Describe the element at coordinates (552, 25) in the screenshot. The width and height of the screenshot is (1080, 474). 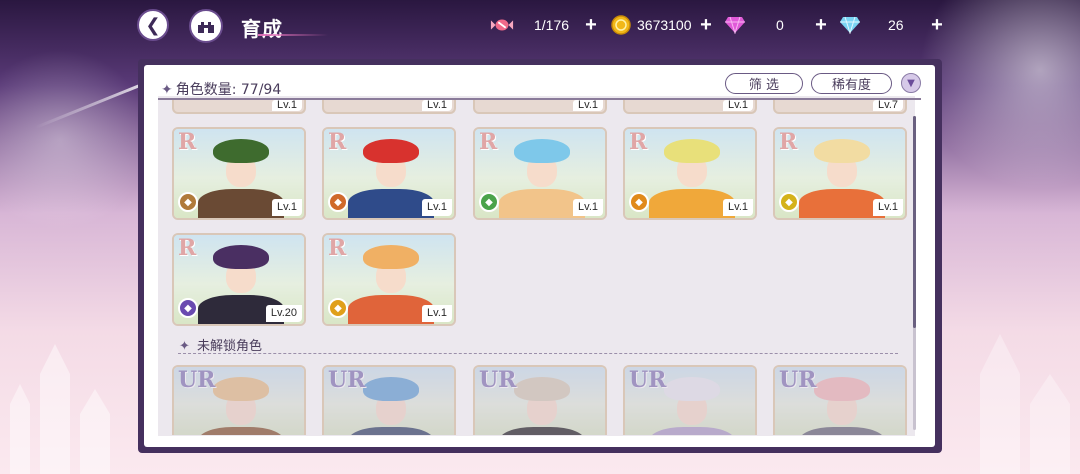
I see `candy-value: 1/176` at that location.